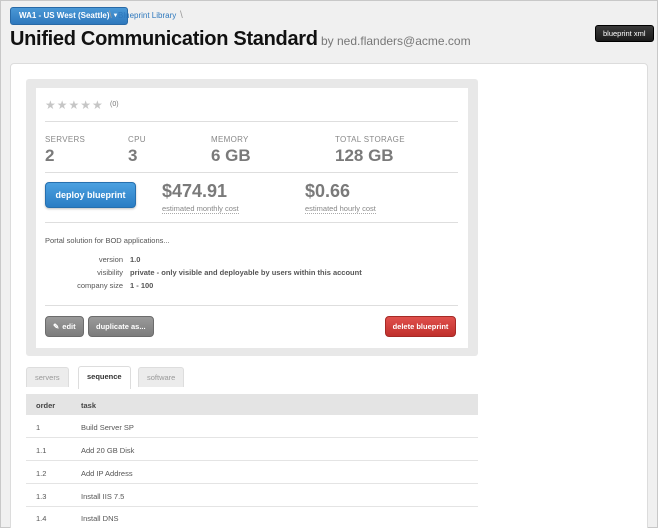  What do you see at coordinates (110, 272) in the screenshot?
I see `visibility-label: visibility` at bounding box center [110, 272].